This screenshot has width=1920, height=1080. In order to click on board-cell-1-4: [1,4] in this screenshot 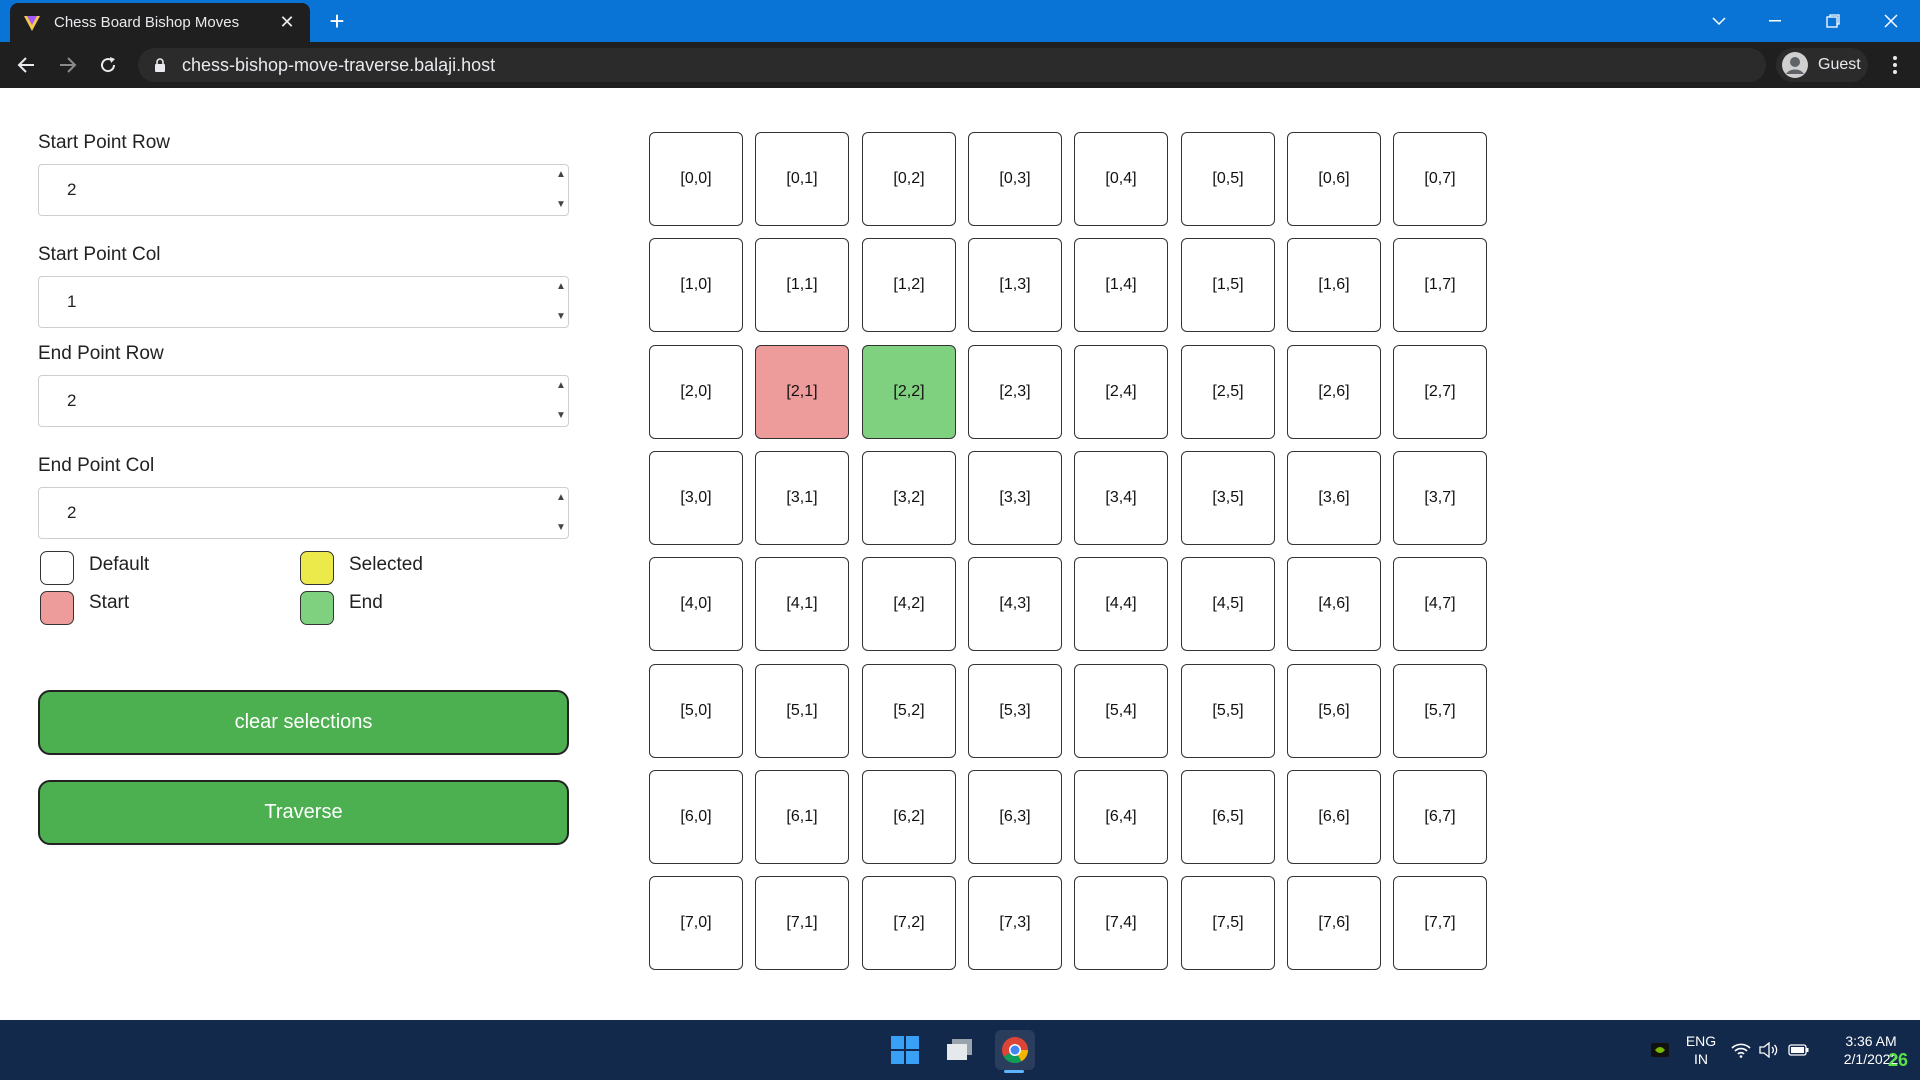, I will do `click(1121, 285)`.